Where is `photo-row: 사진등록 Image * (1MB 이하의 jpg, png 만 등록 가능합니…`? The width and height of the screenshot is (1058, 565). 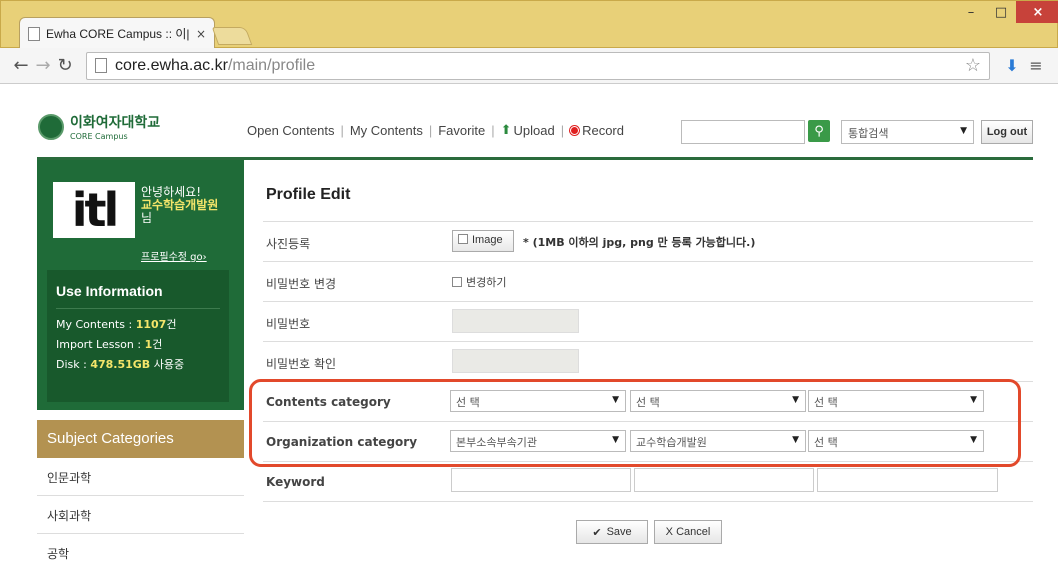 photo-row: 사진등록 Image * (1MB 이하의 jpg, png 만 등록 가능합니… is located at coordinates (648, 242).